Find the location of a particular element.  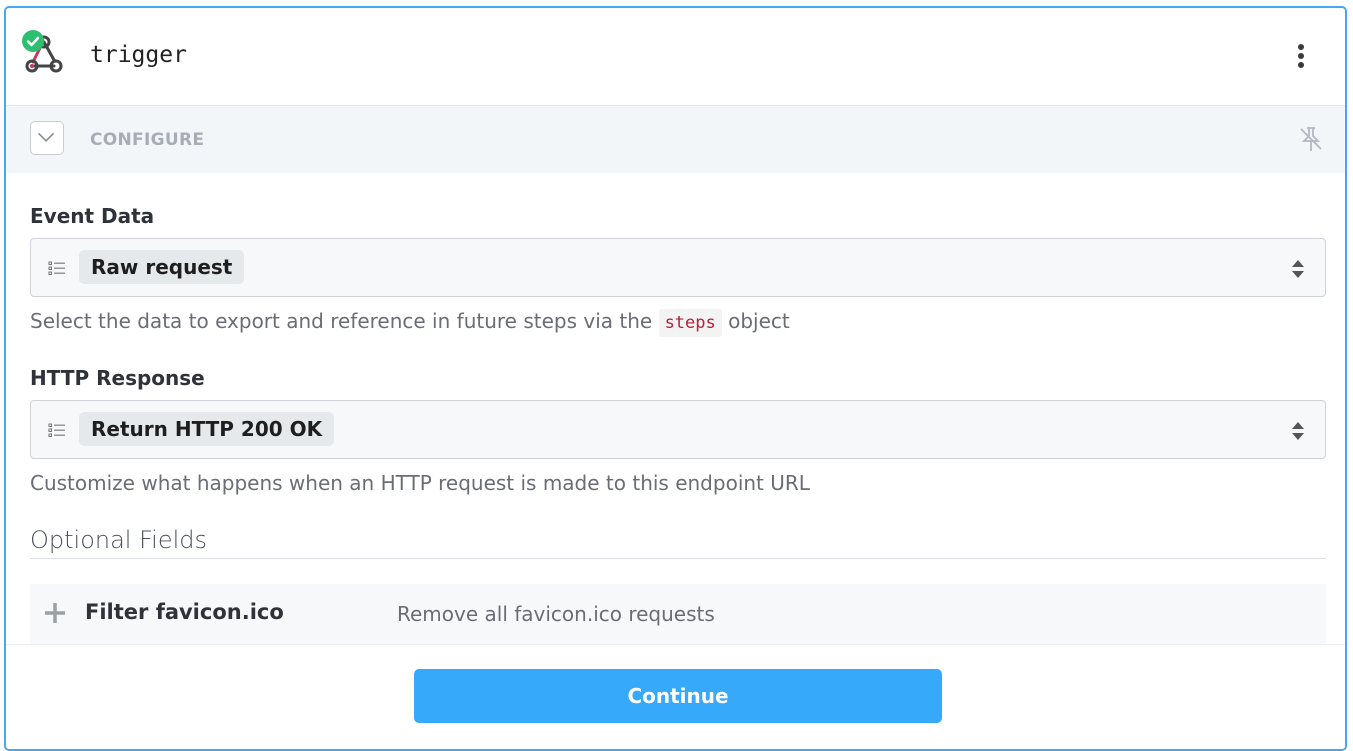

plus-icon is located at coordinates (55, 613).